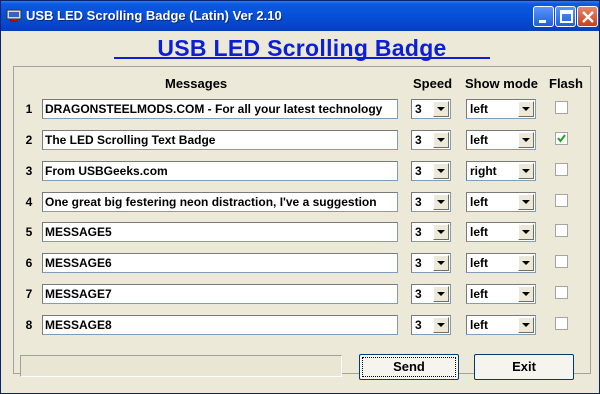 The image size is (600, 394). What do you see at coordinates (501, 109) in the screenshot?
I see `show-mode-select-1: left` at bounding box center [501, 109].